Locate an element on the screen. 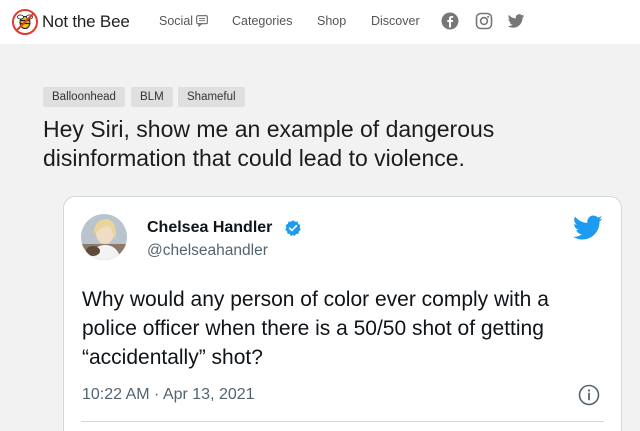 Image resolution: width=640 pixels, height=431 pixels. site-name: Not the Bee is located at coordinates (86, 21).